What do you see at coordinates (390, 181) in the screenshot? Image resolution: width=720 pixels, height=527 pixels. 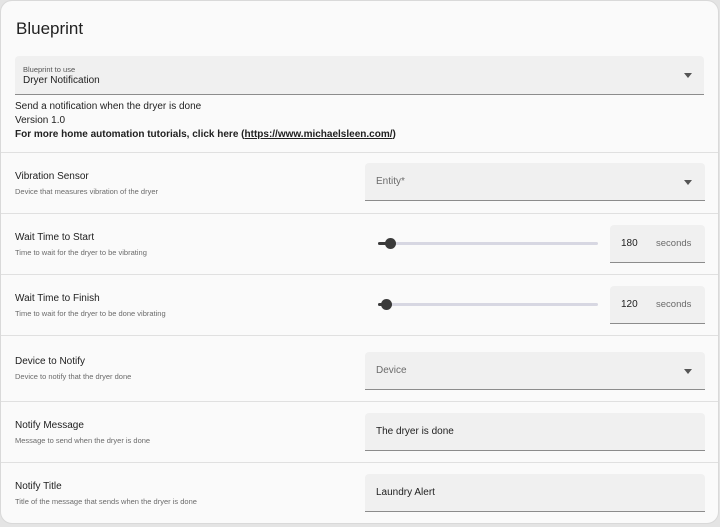 I see `entity-placeholder: Entity*` at bounding box center [390, 181].